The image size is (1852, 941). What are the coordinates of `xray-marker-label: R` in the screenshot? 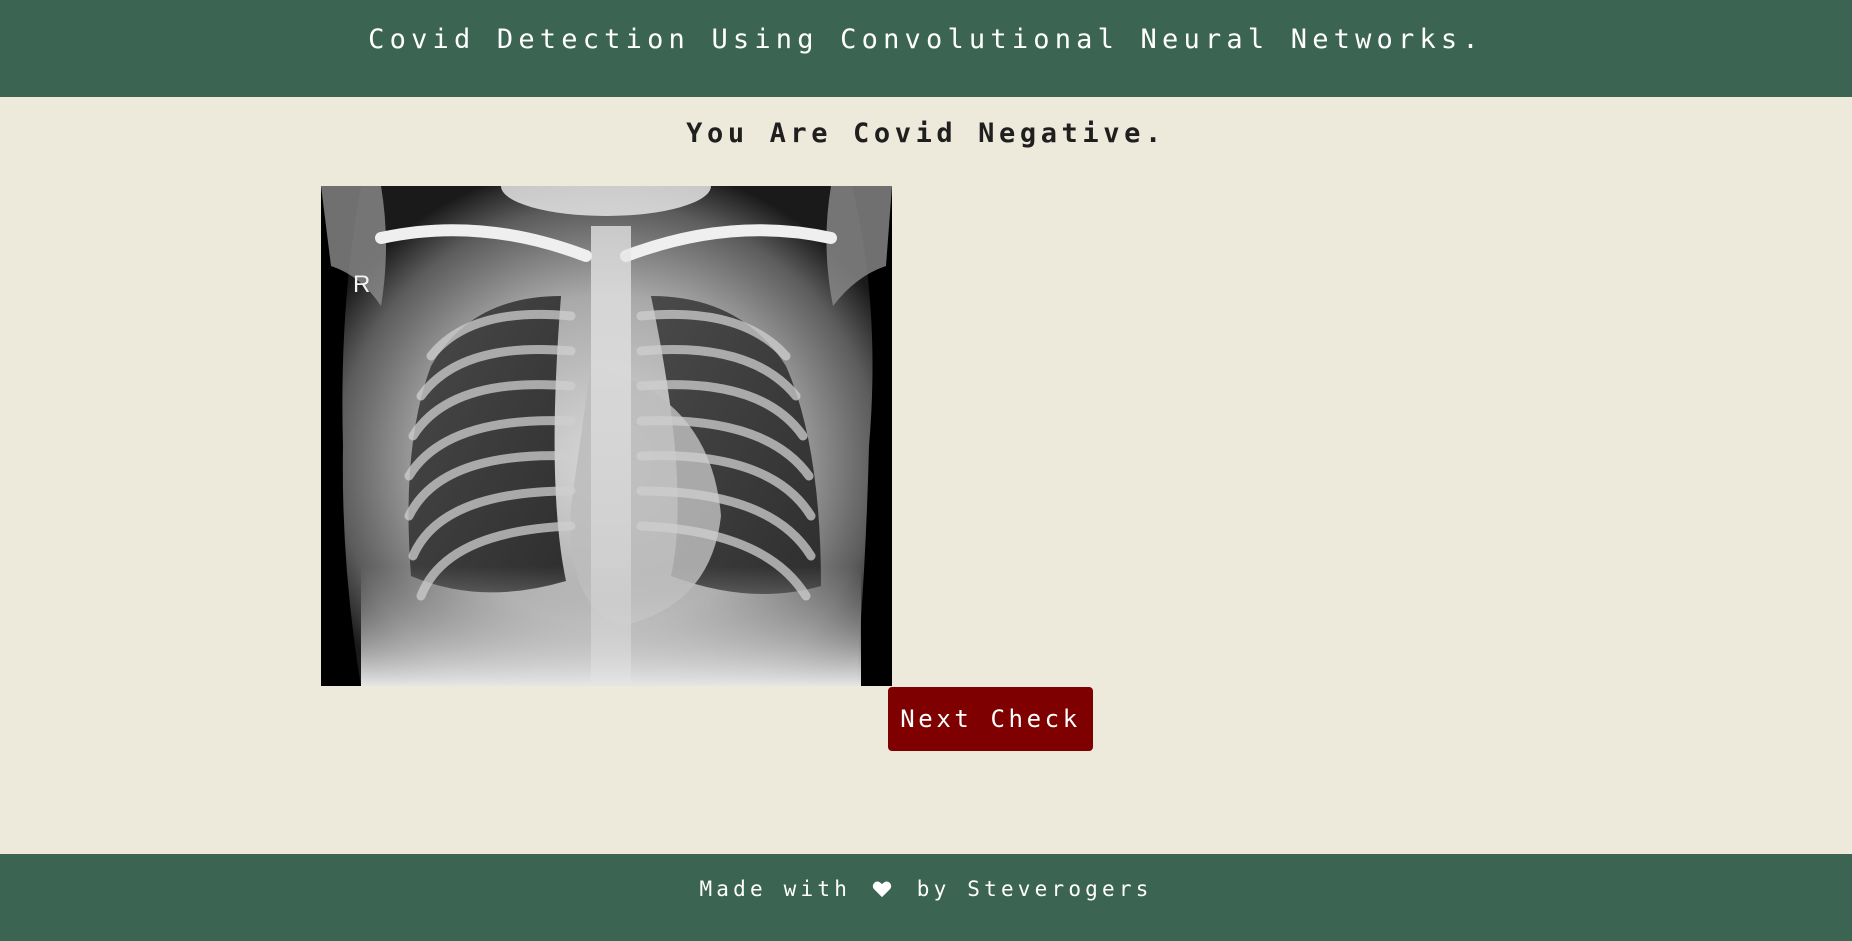 It's located at (361, 284).